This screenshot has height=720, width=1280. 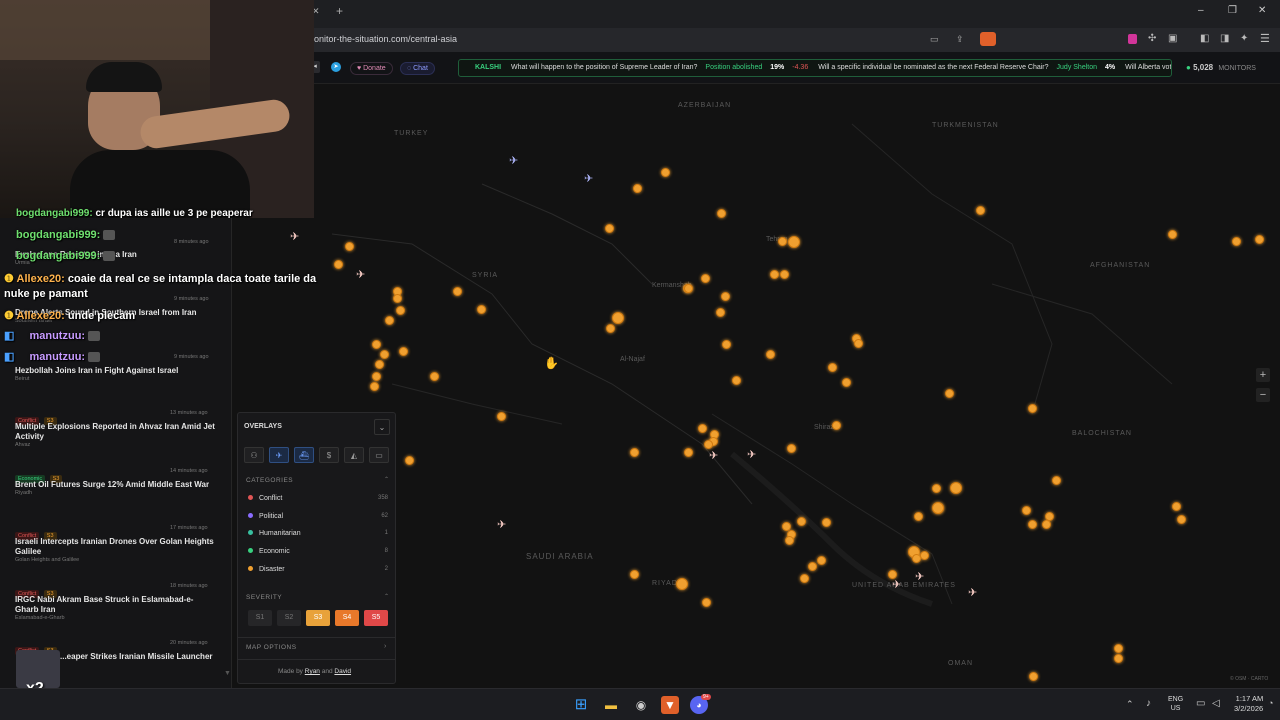 I want to click on obs-icon: ◉, so click(x=641, y=705).